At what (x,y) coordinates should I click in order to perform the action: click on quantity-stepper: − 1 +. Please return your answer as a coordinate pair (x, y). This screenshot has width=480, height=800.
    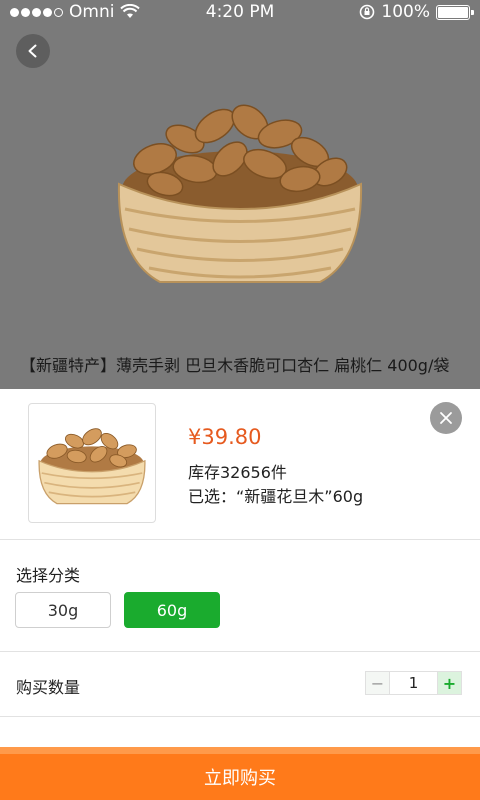
    Looking at the image, I should click on (413, 683).